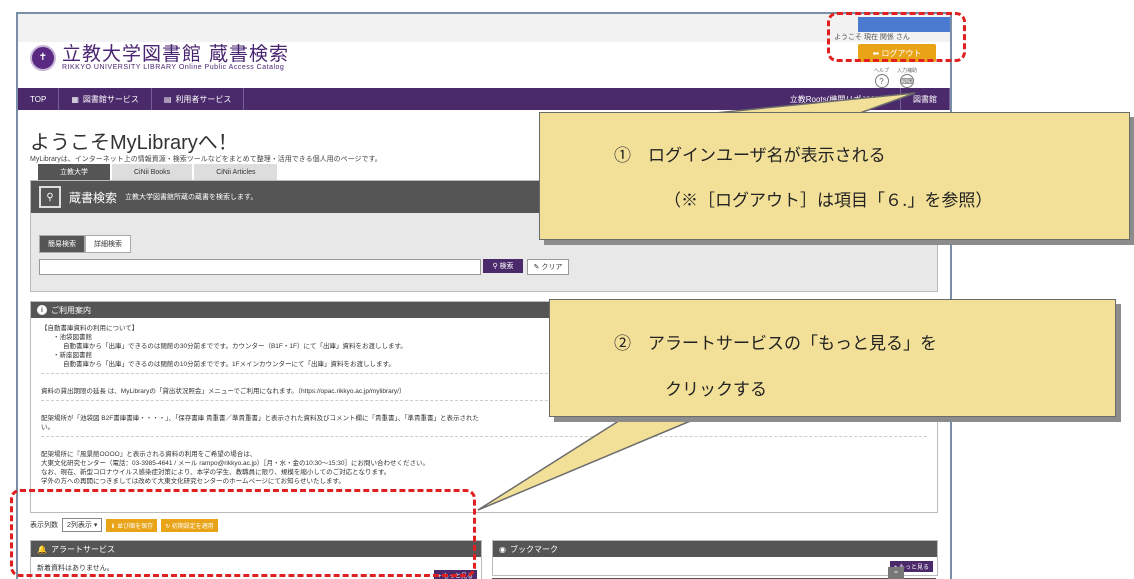 The image size is (1134, 579). I want to click on highlight-logout-area, so click(896, 37).